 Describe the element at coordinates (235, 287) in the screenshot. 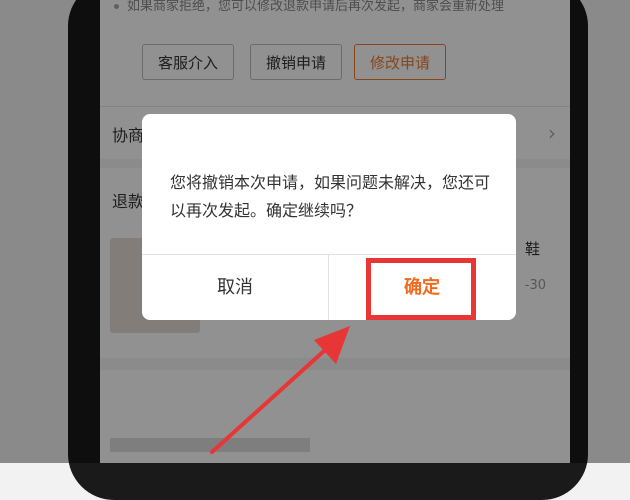

I see `cancel-button: 取消` at that location.